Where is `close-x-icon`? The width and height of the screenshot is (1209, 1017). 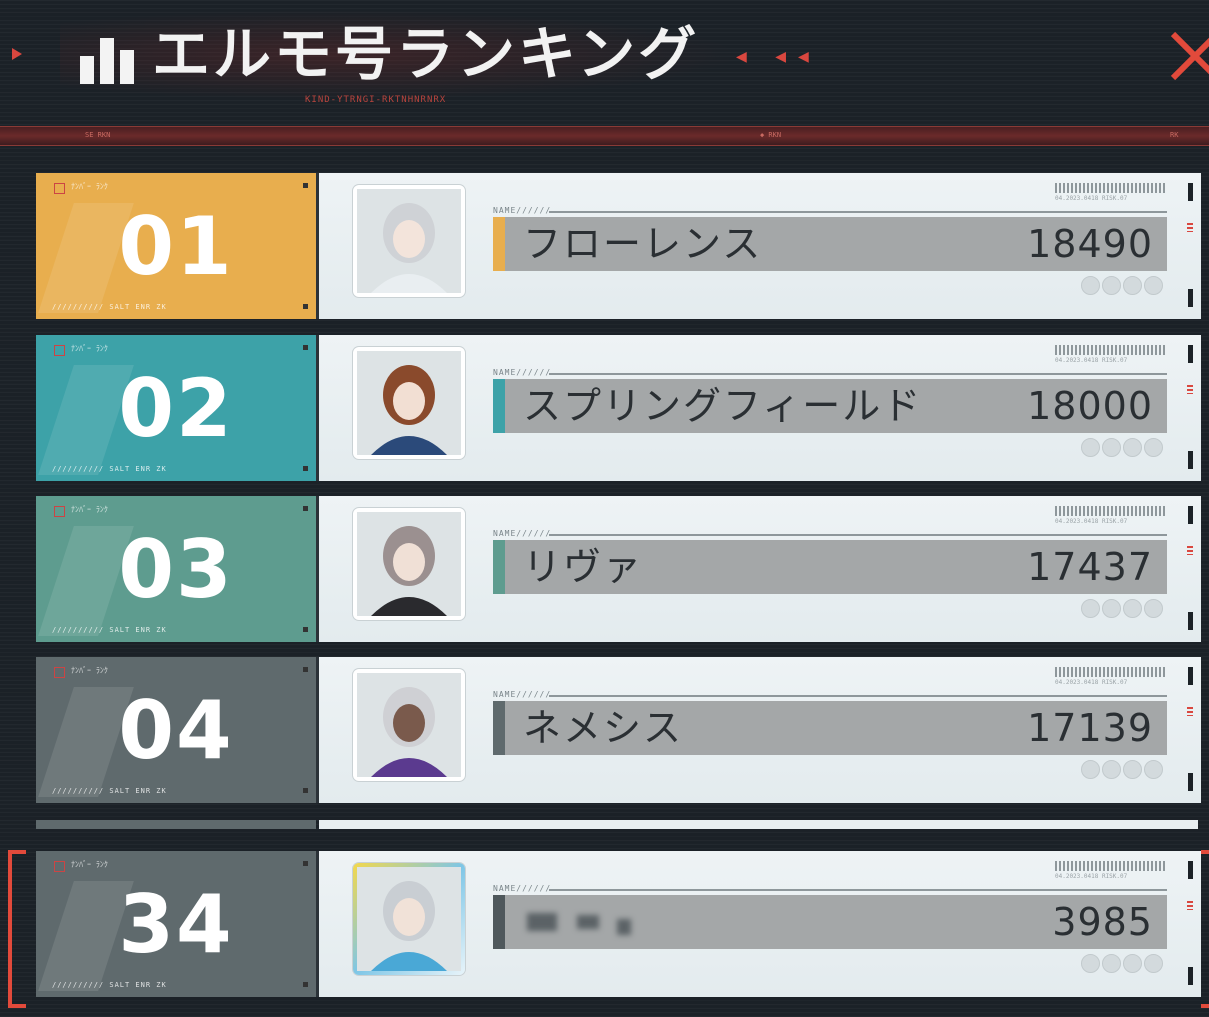
close-x-icon is located at coordinates (1189, 56).